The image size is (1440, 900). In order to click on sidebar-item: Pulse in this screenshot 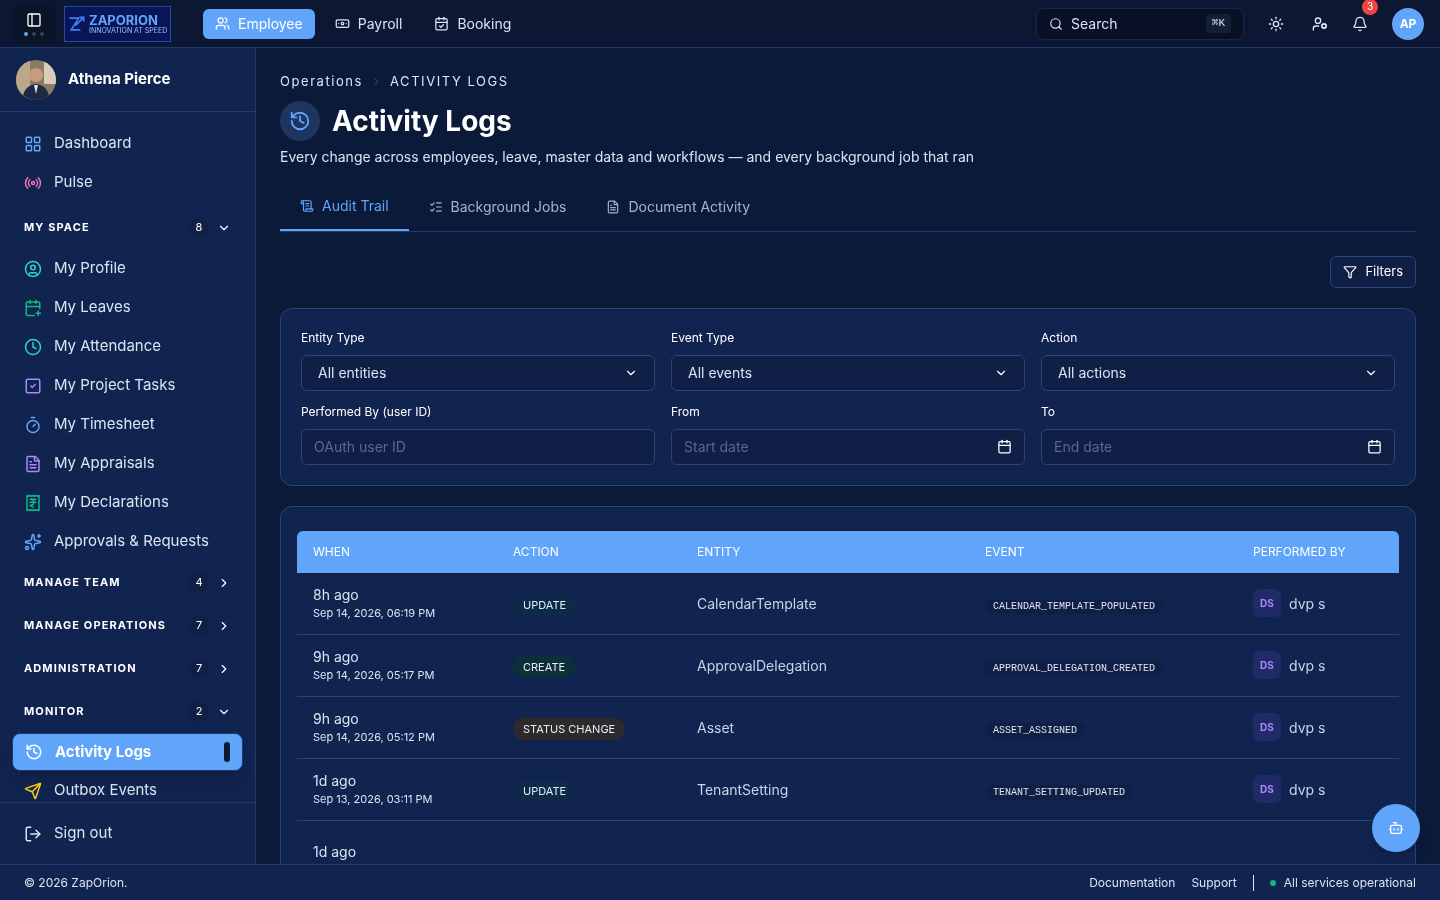, I will do `click(127, 182)`.